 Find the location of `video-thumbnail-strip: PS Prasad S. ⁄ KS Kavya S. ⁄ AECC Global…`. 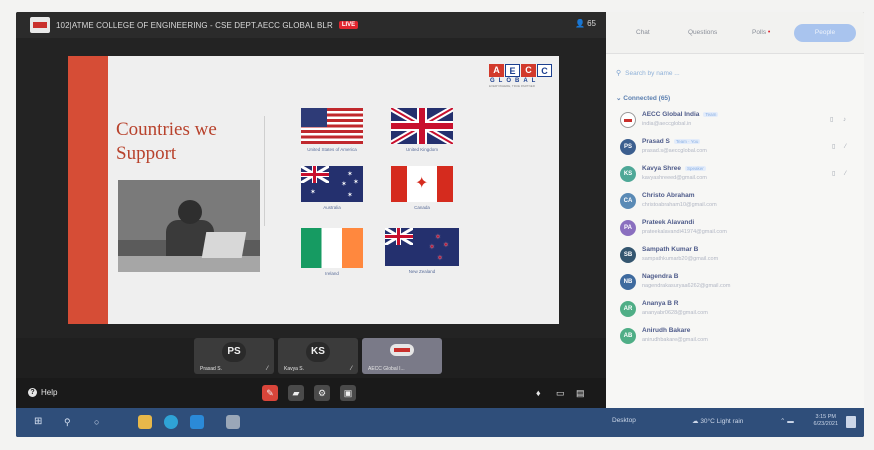

video-thumbnail-strip: PS Prasad S. ⁄ KS Kavya S. ⁄ AECC Global… is located at coordinates (311, 358).